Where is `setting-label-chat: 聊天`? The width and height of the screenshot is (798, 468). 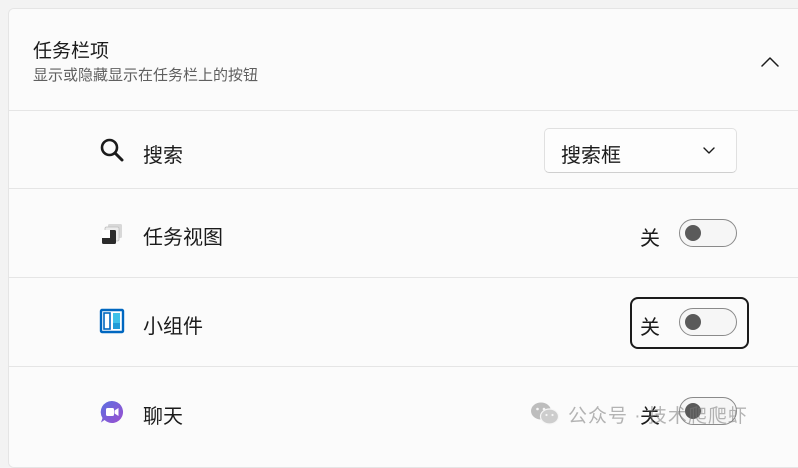
setting-label-chat: 聊天 is located at coordinates (163, 417).